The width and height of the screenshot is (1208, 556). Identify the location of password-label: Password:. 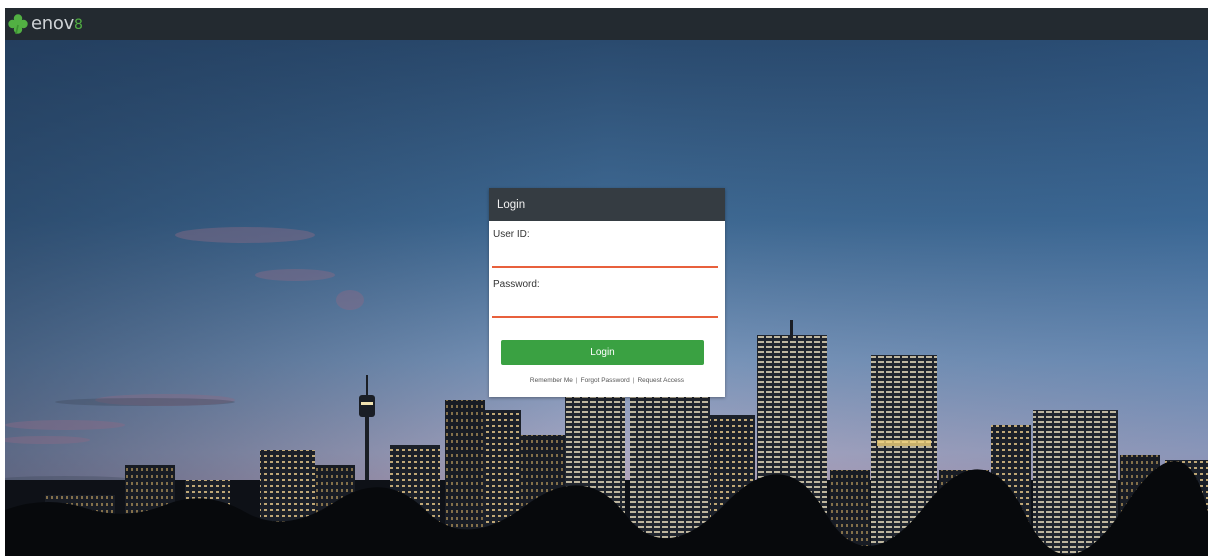
(516, 284).